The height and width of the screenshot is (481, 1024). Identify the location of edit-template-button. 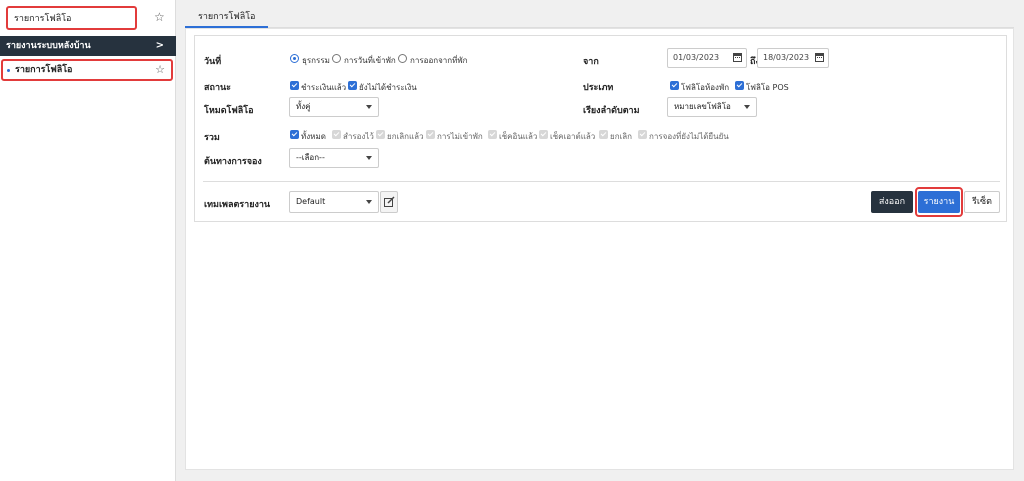
(389, 202).